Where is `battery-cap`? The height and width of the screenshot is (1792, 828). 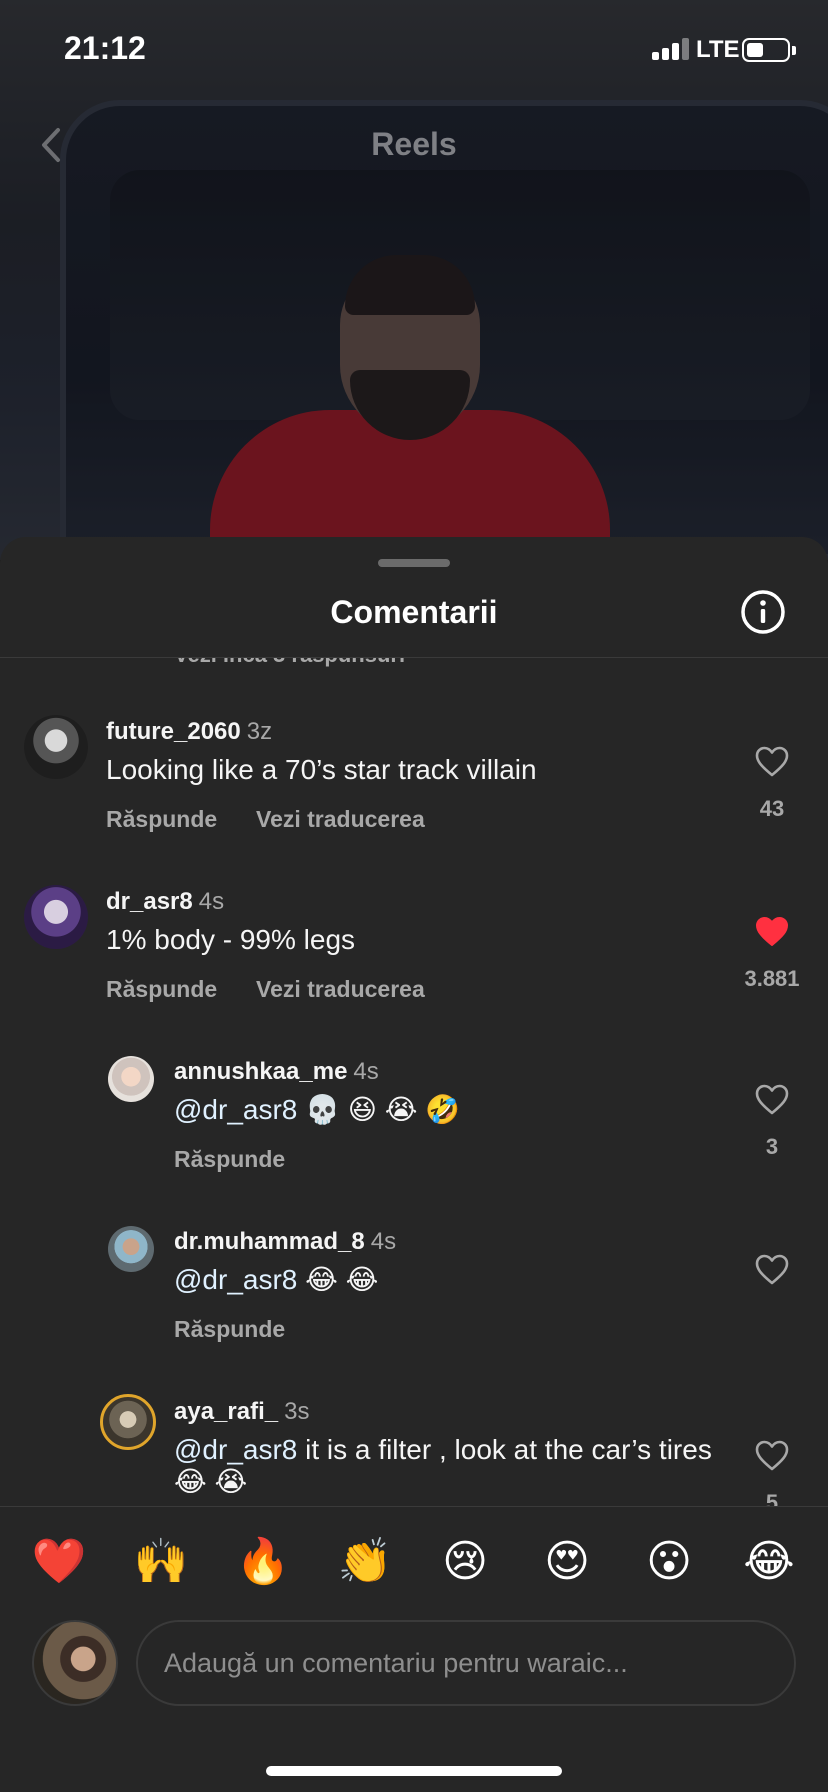 battery-cap is located at coordinates (794, 50).